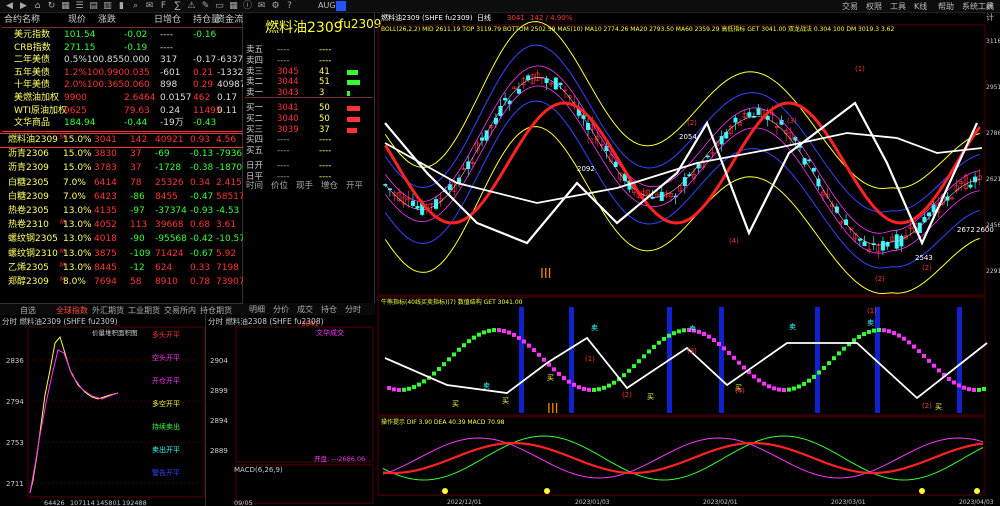 The height and width of the screenshot is (506, 1000). What do you see at coordinates (121, 60) in the screenshot?
I see `watch-row: 二年美债 0.5%100.855 0.000 317 -0.17 -6337` at bounding box center [121, 60].